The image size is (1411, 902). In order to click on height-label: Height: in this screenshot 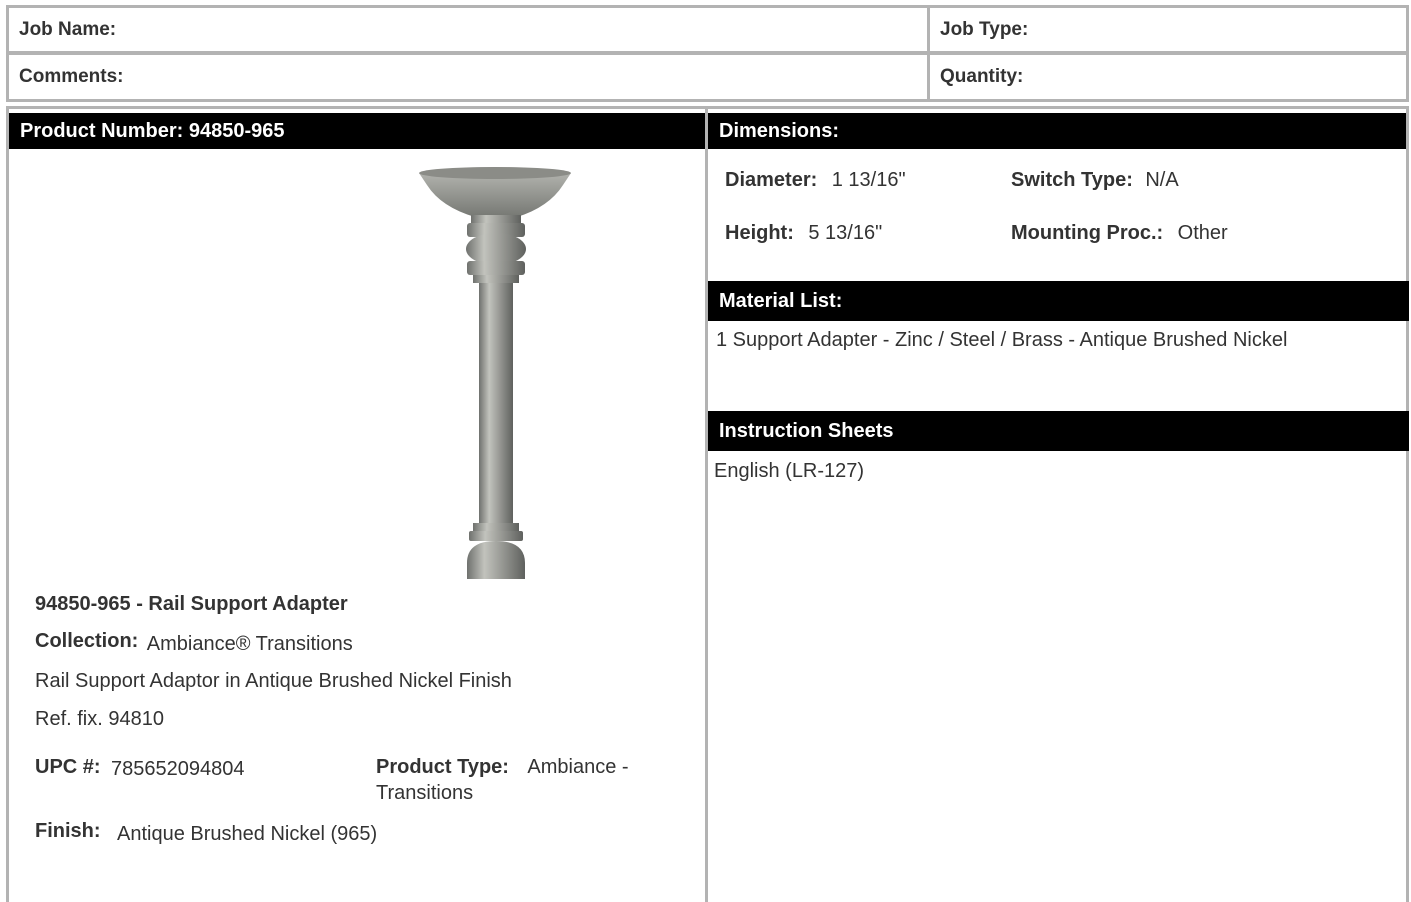, I will do `click(759, 233)`.